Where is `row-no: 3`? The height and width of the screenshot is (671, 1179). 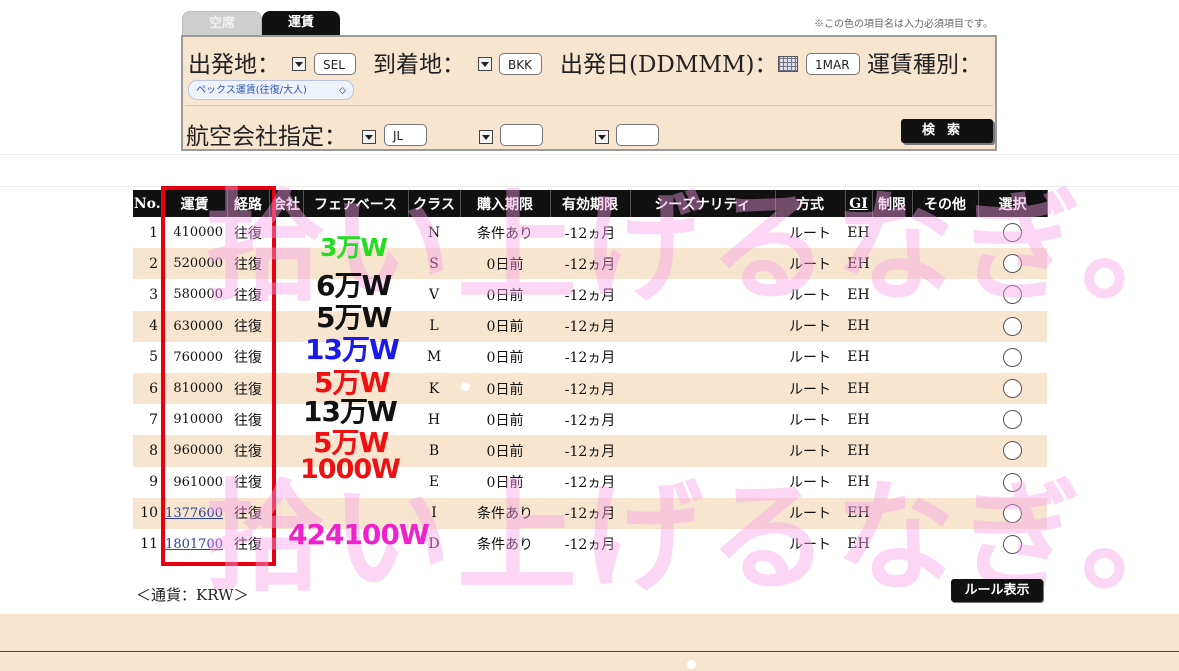
row-no: 3 is located at coordinates (153, 294).